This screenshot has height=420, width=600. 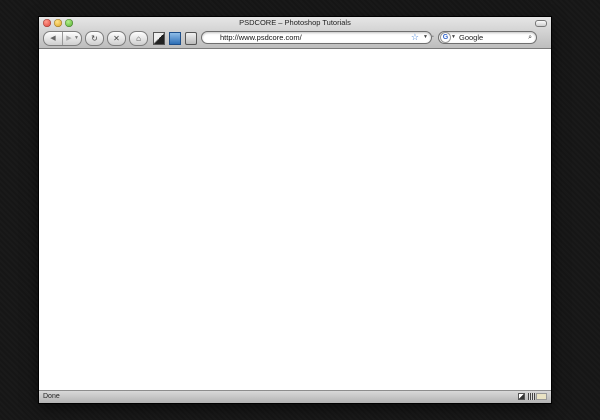 I want to click on status-message-icon, so click(x=541, y=396).